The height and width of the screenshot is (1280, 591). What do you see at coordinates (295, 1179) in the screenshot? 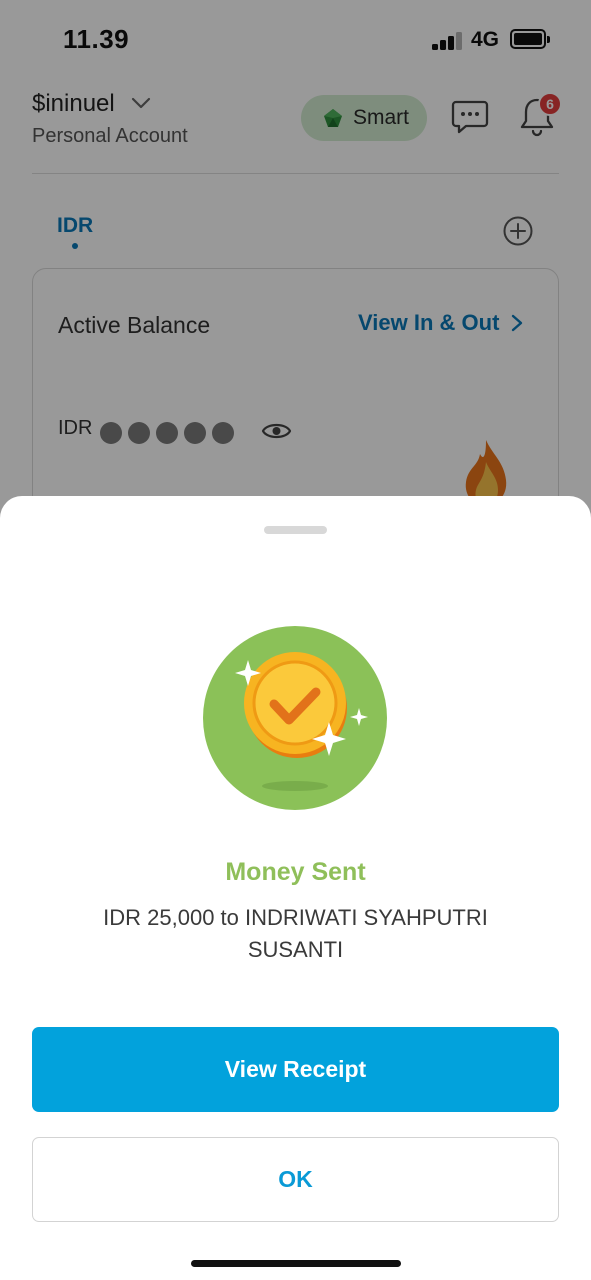
I see `ok-button: OK` at bounding box center [295, 1179].